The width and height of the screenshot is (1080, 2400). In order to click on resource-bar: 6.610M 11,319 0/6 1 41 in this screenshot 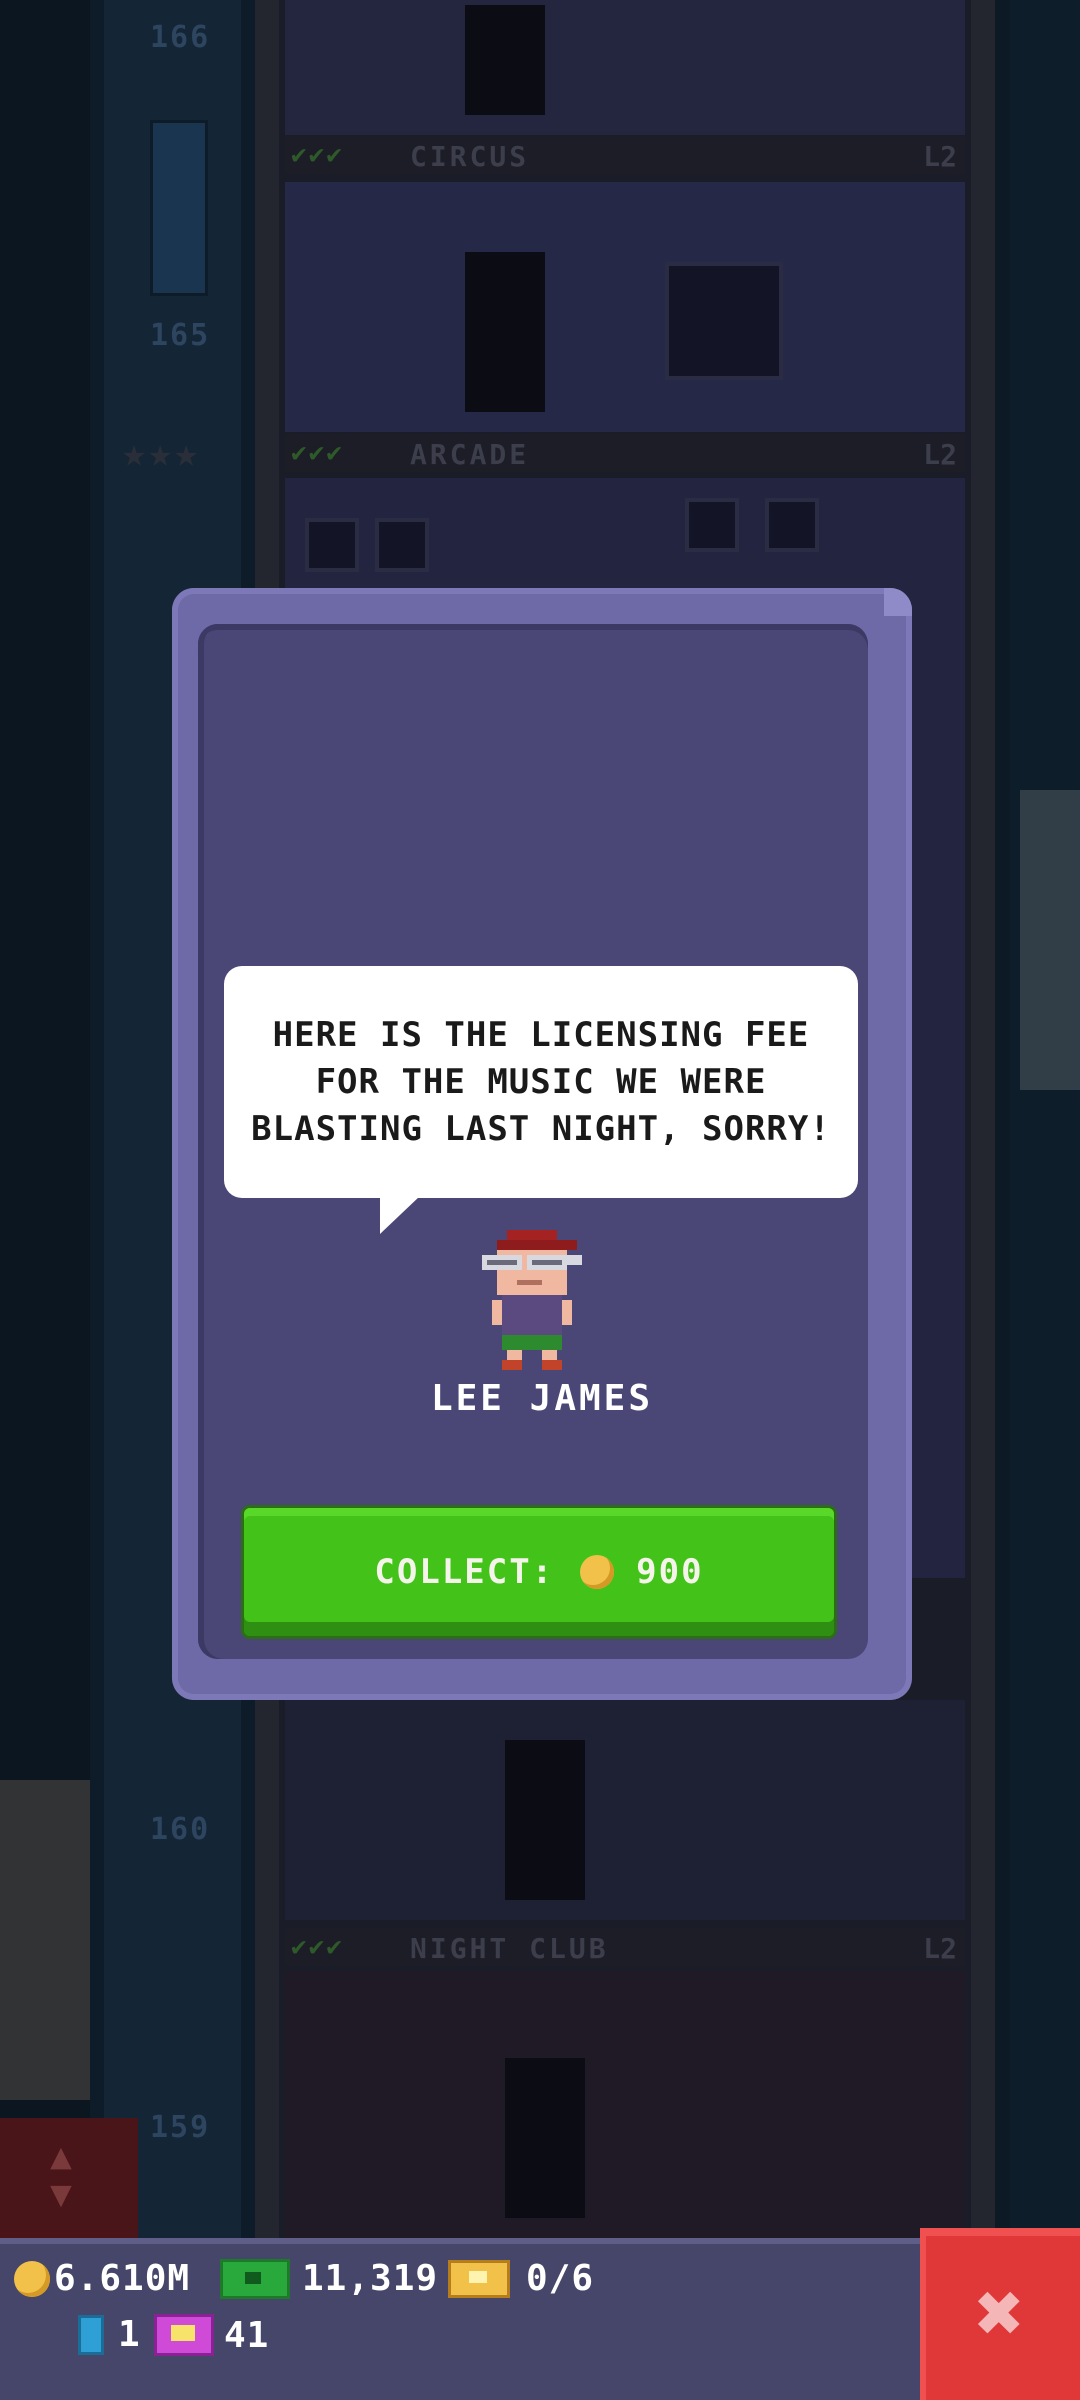, I will do `click(540, 2319)`.